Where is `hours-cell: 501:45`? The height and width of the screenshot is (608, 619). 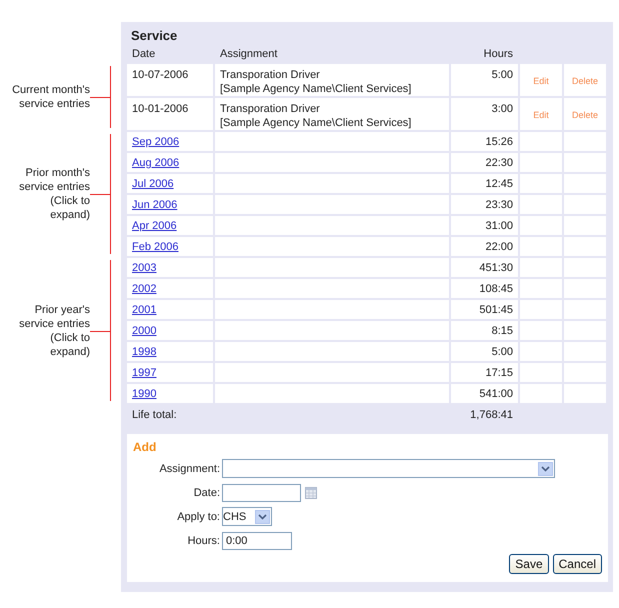
hours-cell: 501:45 is located at coordinates (484, 309).